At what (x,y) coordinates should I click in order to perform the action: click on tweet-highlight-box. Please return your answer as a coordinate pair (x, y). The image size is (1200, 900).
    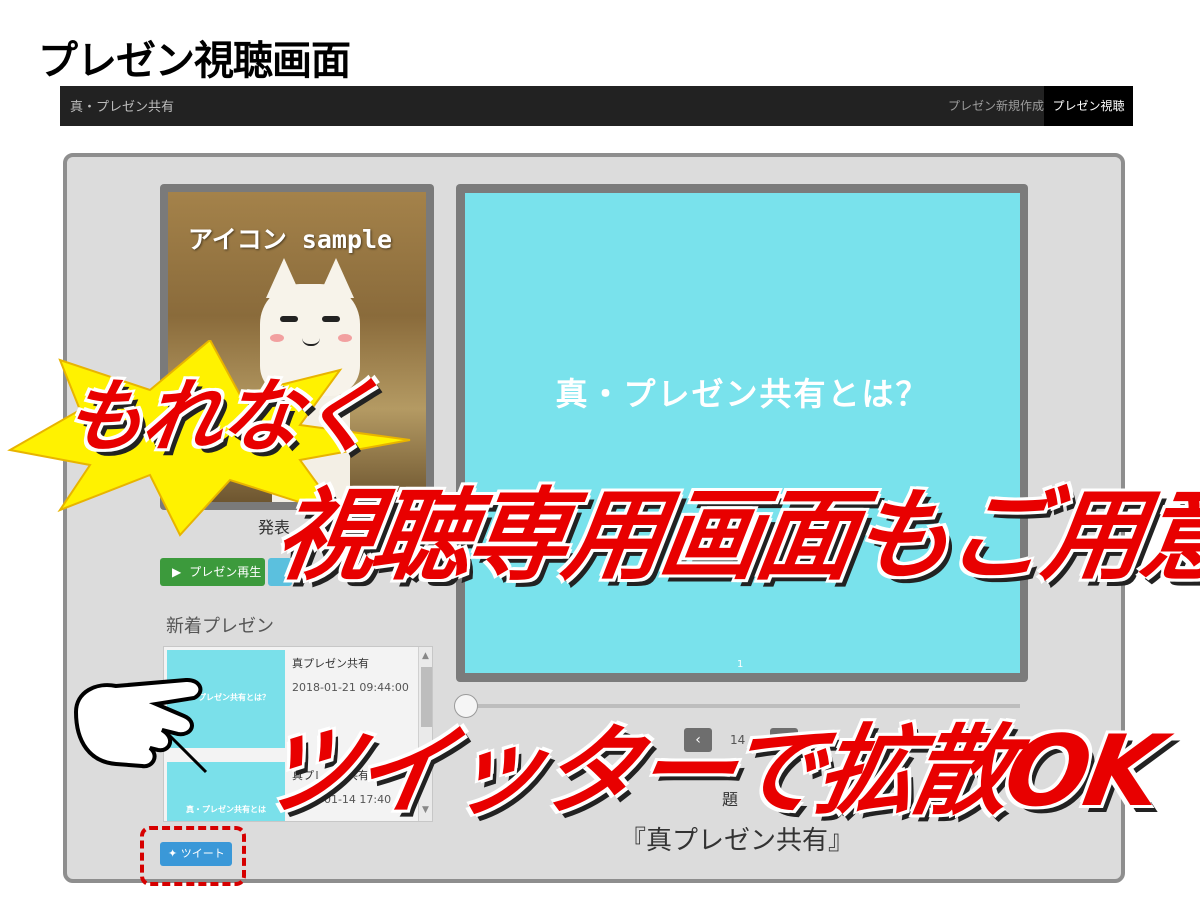
    Looking at the image, I should click on (193, 856).